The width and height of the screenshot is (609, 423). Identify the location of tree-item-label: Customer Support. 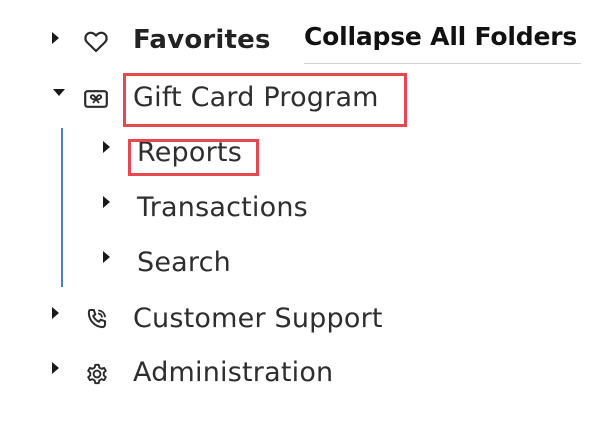
(258, 318).